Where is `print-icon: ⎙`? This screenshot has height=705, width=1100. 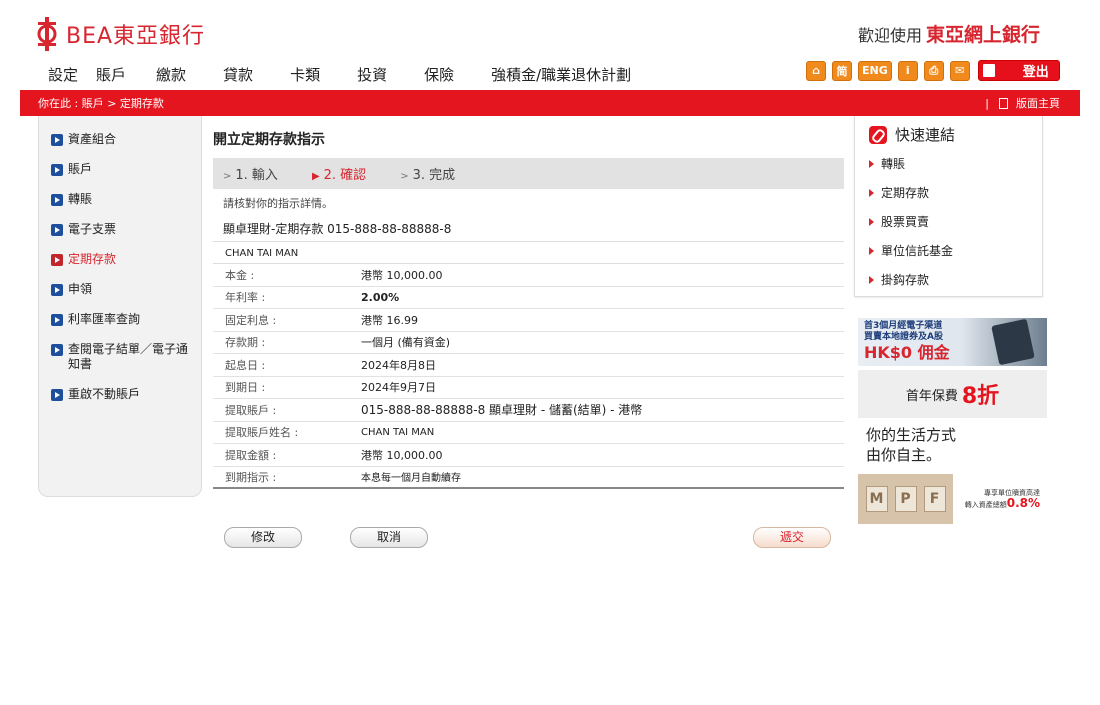 print-icon: ⎙ is located at coordinates (933, 70).